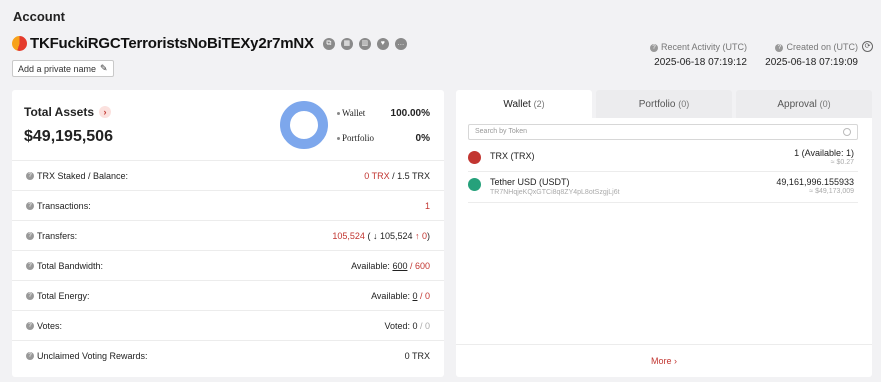  I want to click on token-usd-value: ≈ $0.27, so click(842, 162).